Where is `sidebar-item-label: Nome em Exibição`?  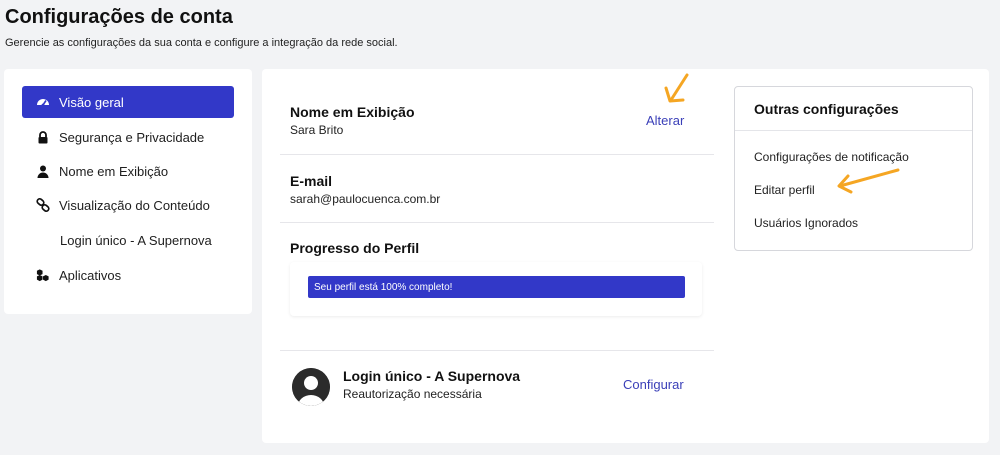 sidebar-item-label: Nome em Exibição is located at coordinates (114, 171).